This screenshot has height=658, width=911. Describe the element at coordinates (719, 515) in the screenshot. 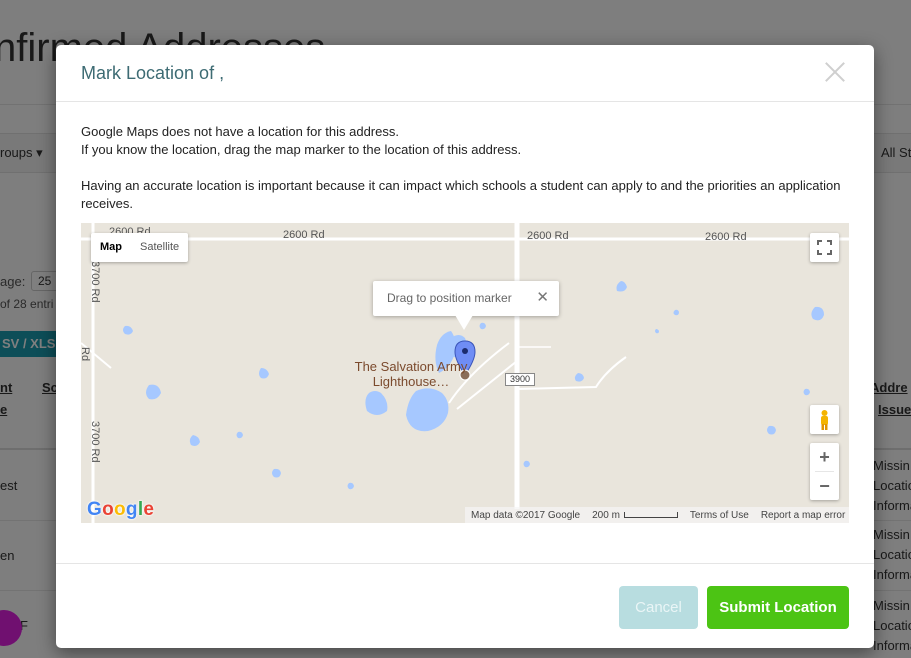

I see `terms-link: Terms of Use` at that location.